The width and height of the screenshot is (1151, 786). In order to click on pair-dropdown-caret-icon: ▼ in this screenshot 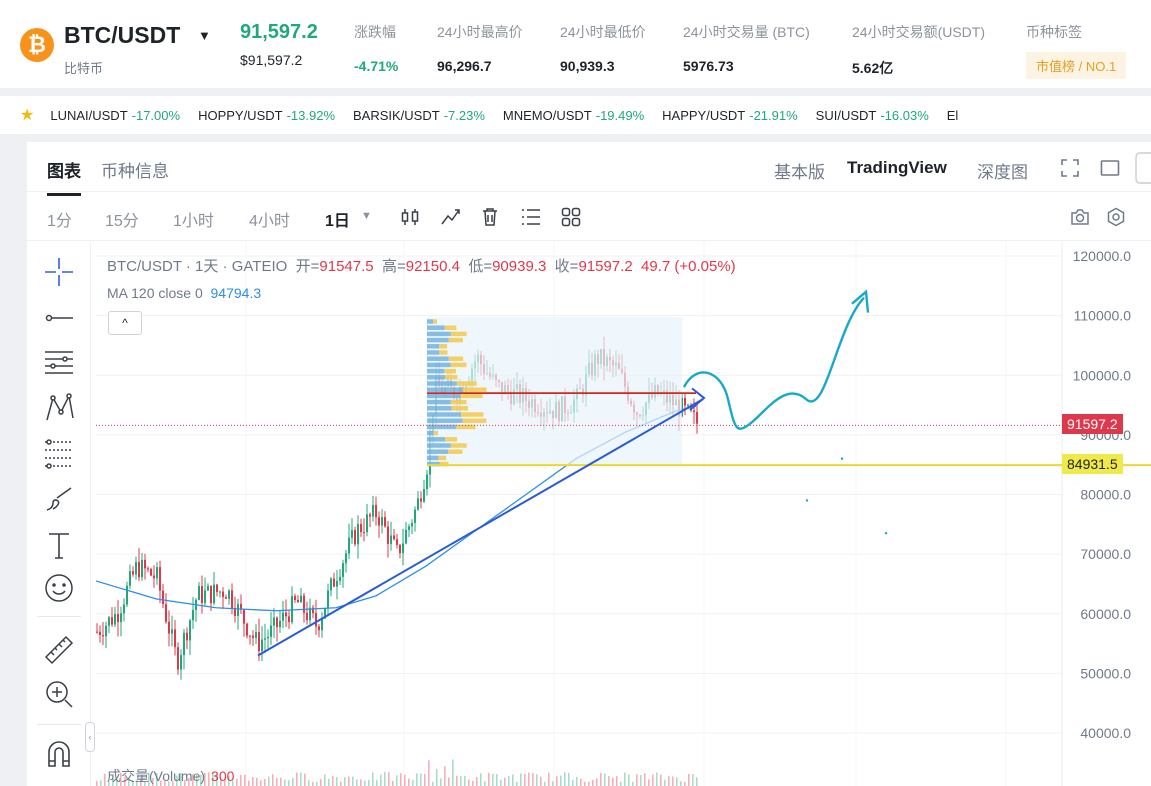, I will do `click(204, 35)`.